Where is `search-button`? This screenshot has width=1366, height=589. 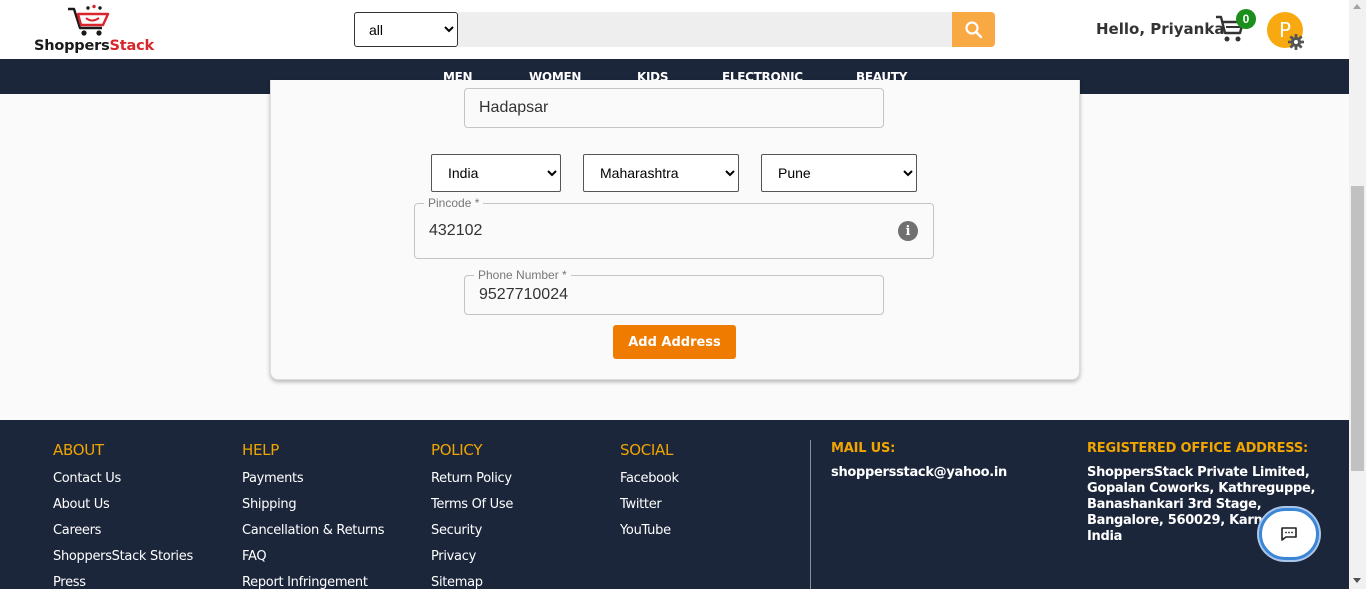
search-button is located at coordinates (973, 29).